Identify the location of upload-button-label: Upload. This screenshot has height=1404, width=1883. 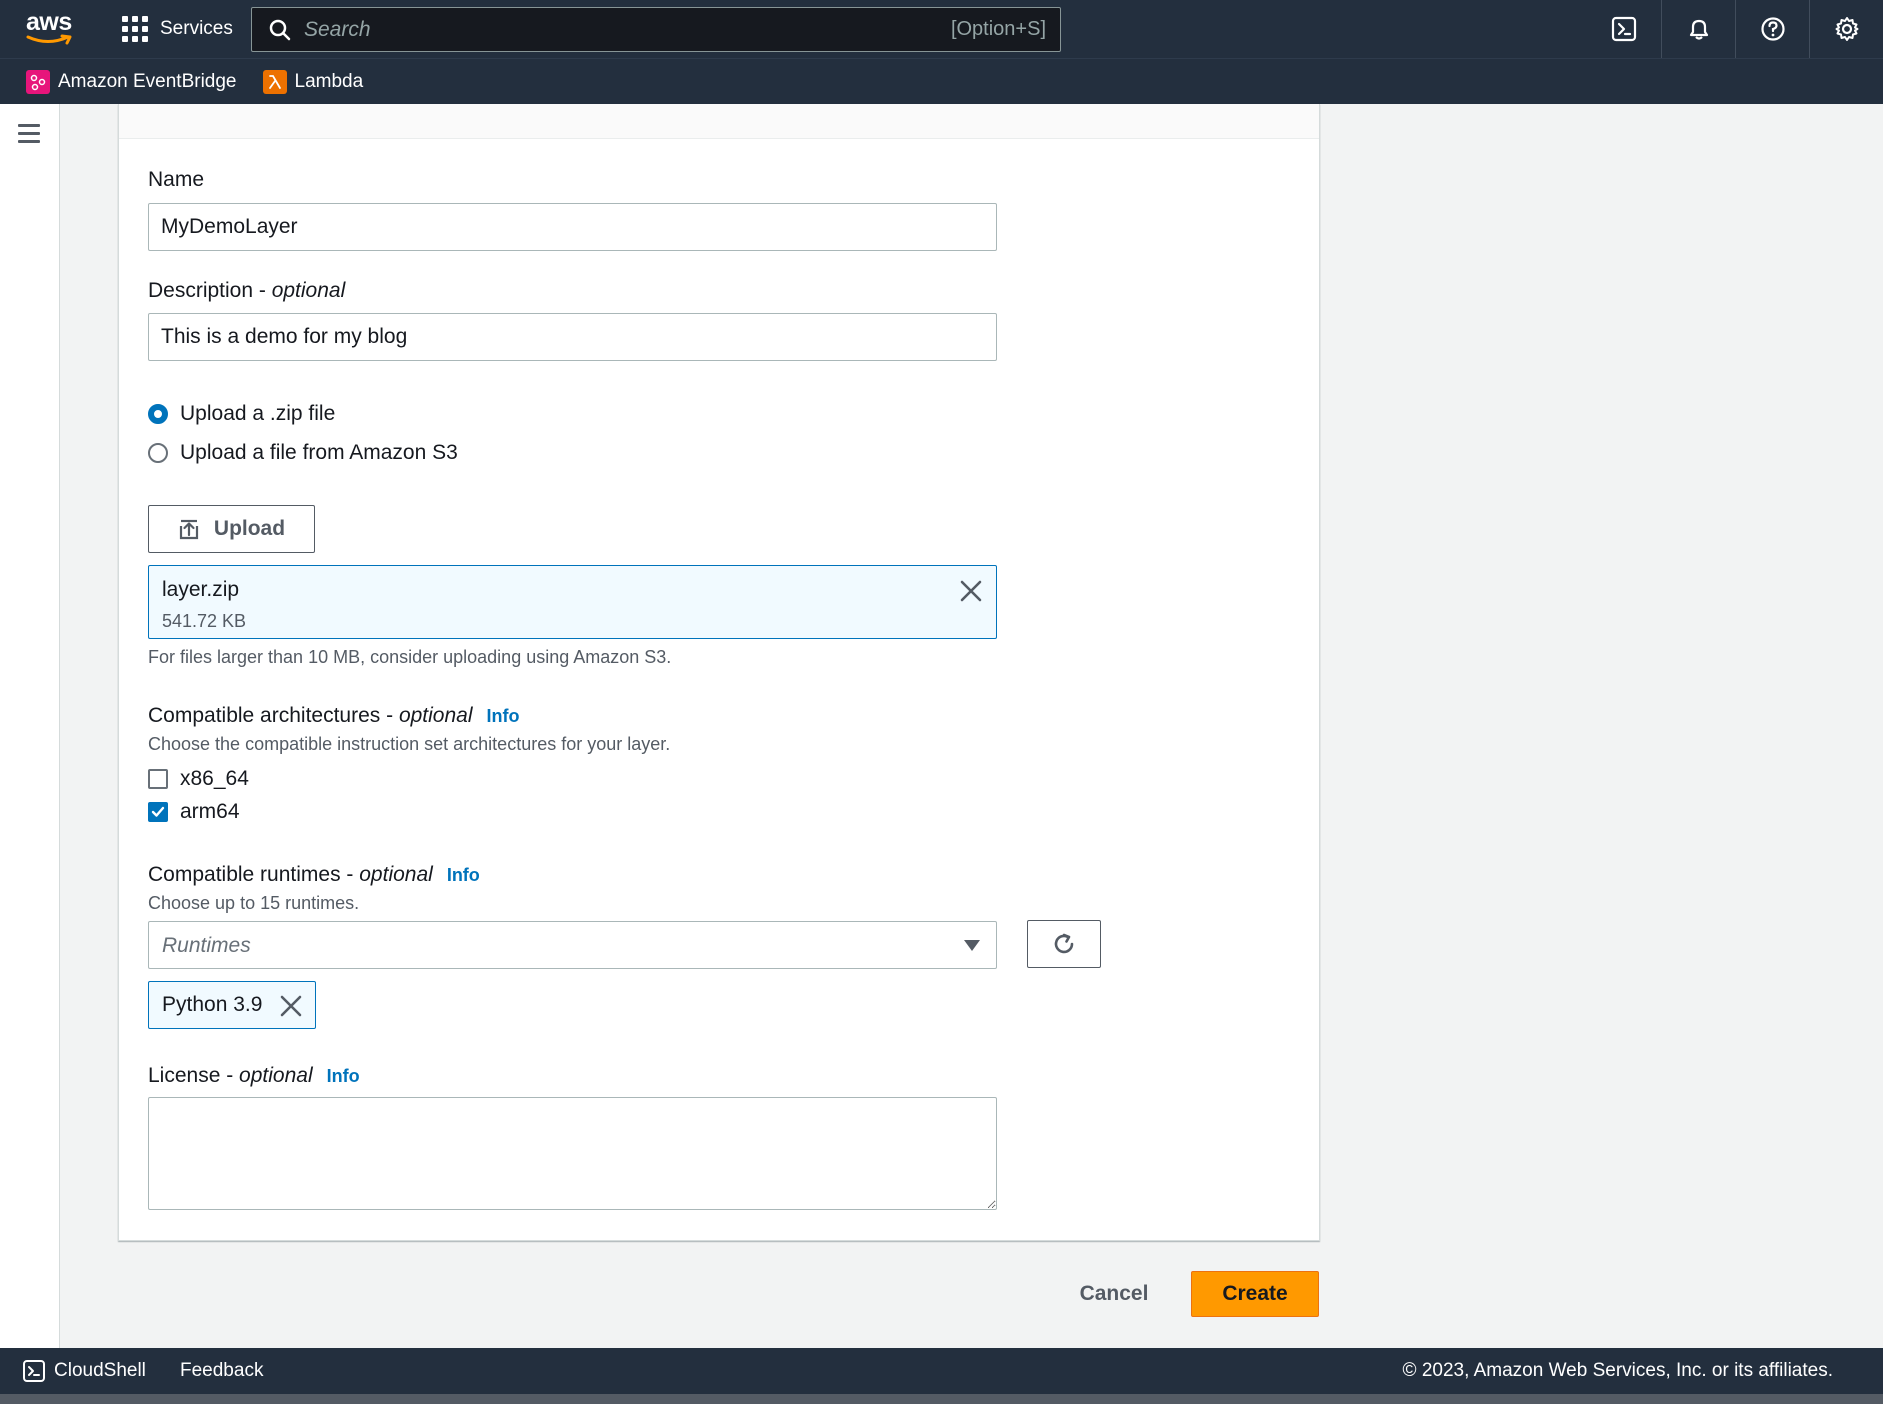
(249, 528).